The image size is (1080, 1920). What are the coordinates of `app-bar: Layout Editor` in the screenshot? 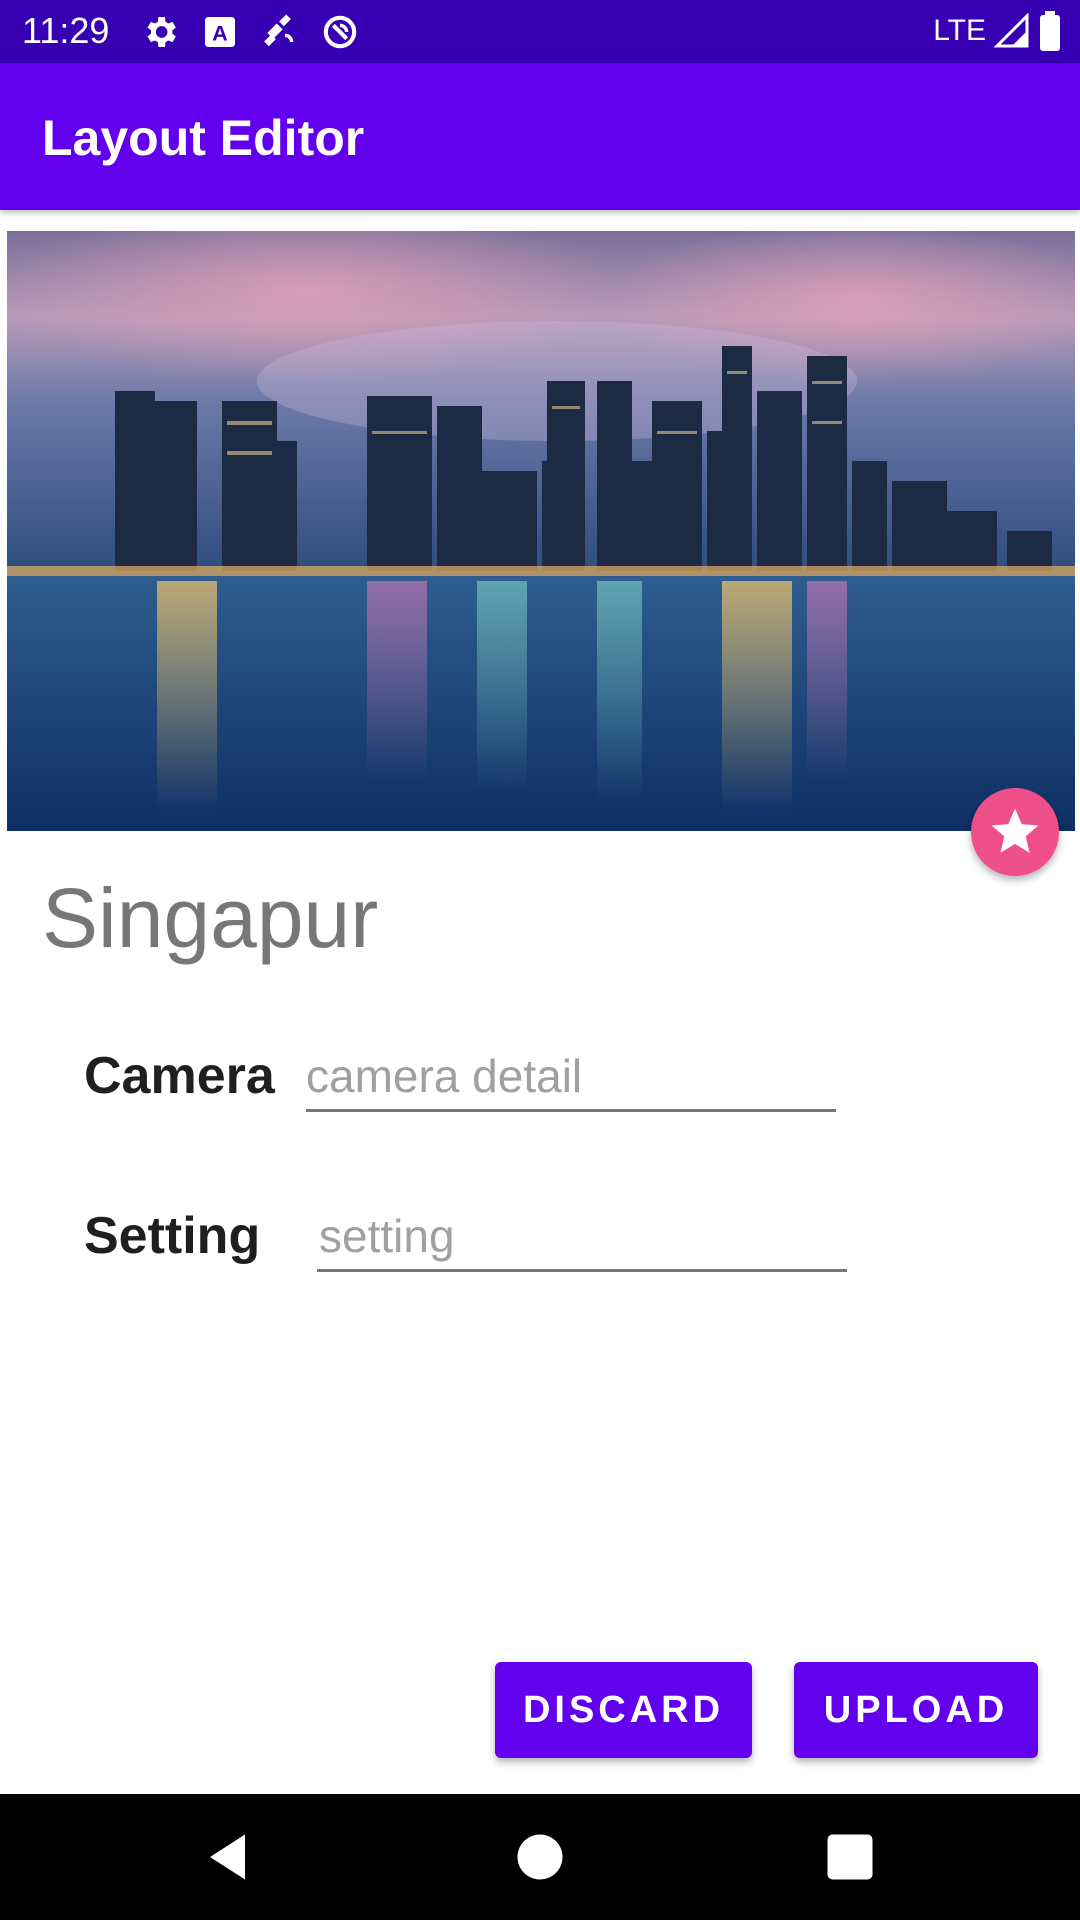 It's located at (540, 136).